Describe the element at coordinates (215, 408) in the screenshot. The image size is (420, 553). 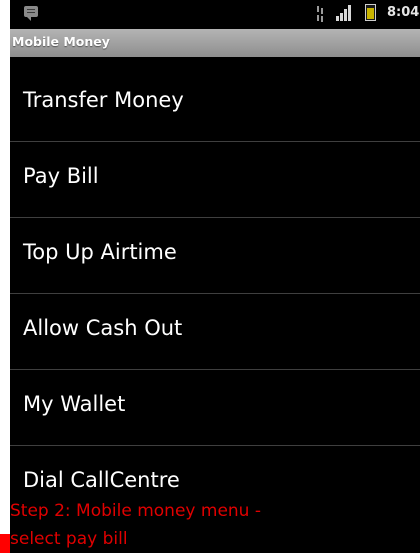
I see `menu-item-my-wallet: My Wallet` at that location.